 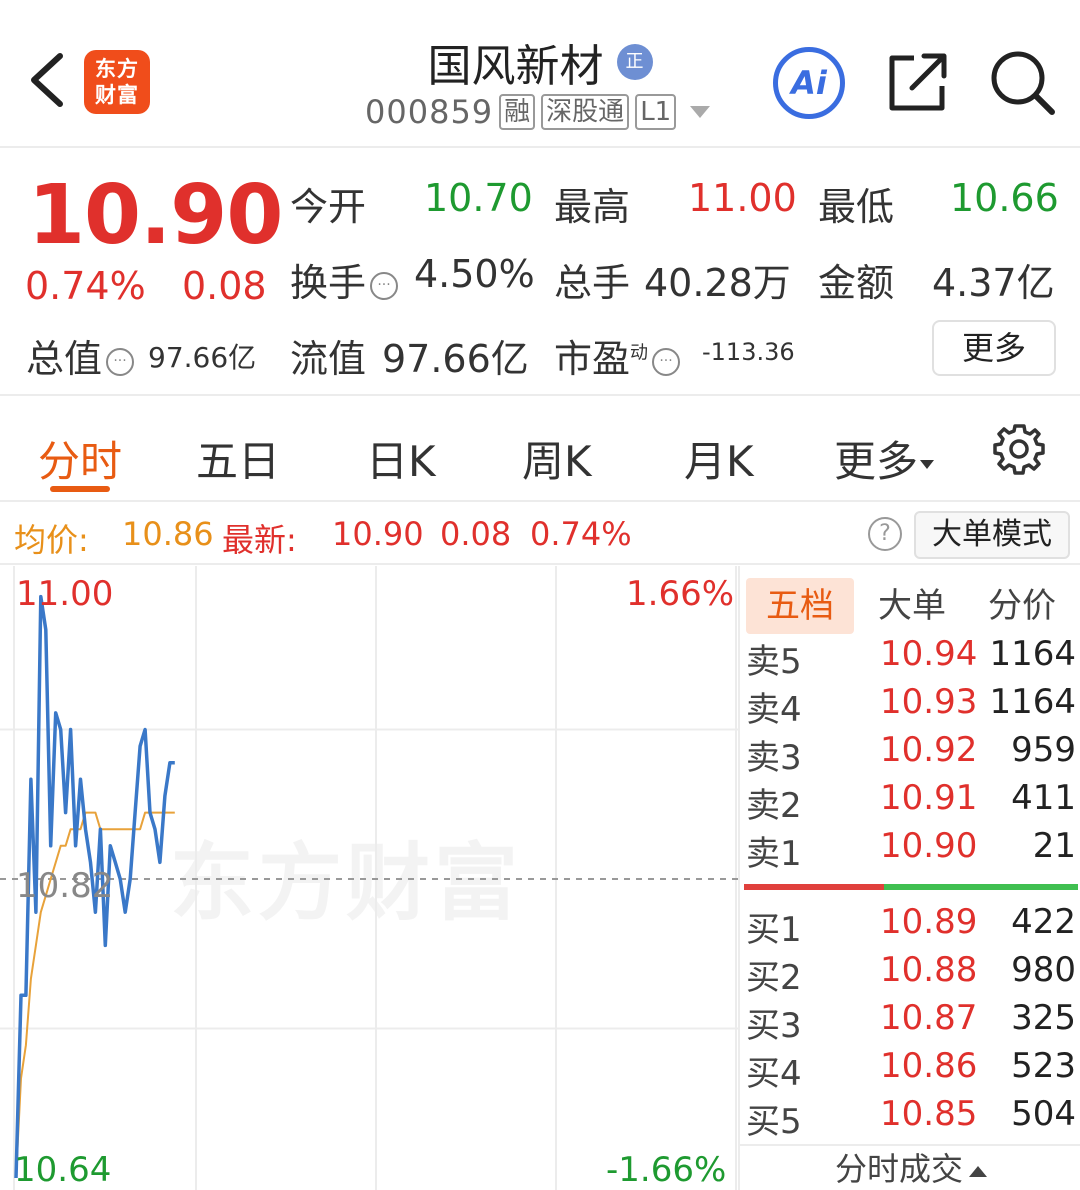 I want to click on sell-row: 卖1 10.90 21, so click(x=911, y=850).